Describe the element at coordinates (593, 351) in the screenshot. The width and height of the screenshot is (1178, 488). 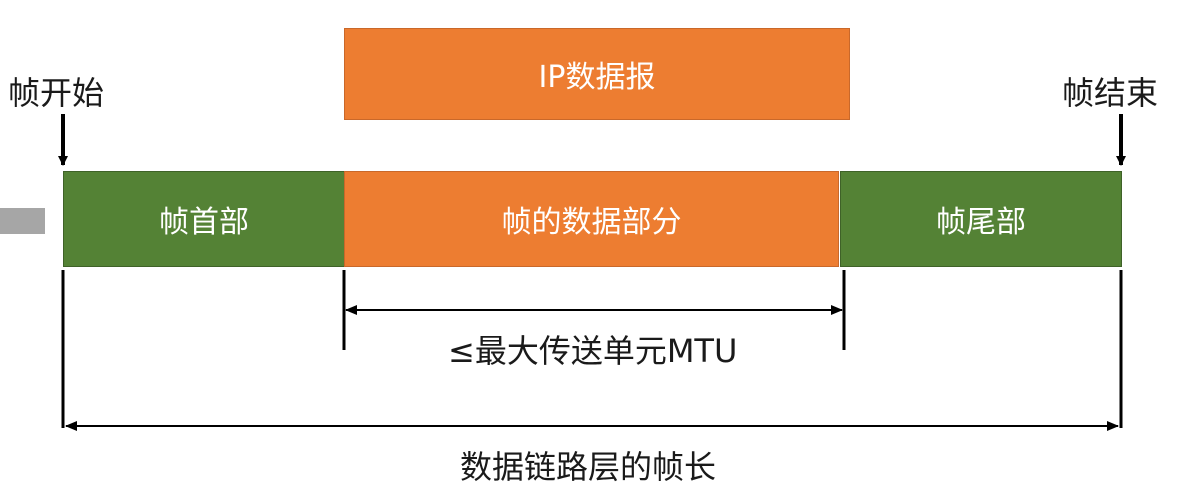
I see `mtu-label: ≤最大传送单元MTU` at that location.